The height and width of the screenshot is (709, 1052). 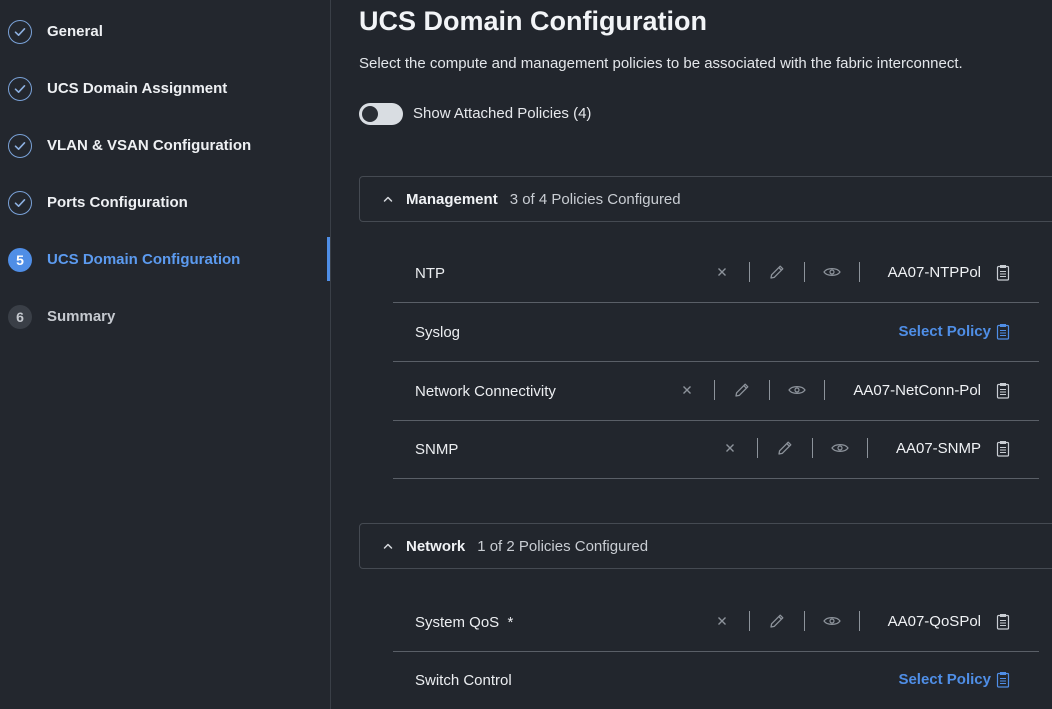 What do you see at coordinates (20, 260) in the screenshot?
I see `step-number-badge: 5` at bounding box center [20, 260].